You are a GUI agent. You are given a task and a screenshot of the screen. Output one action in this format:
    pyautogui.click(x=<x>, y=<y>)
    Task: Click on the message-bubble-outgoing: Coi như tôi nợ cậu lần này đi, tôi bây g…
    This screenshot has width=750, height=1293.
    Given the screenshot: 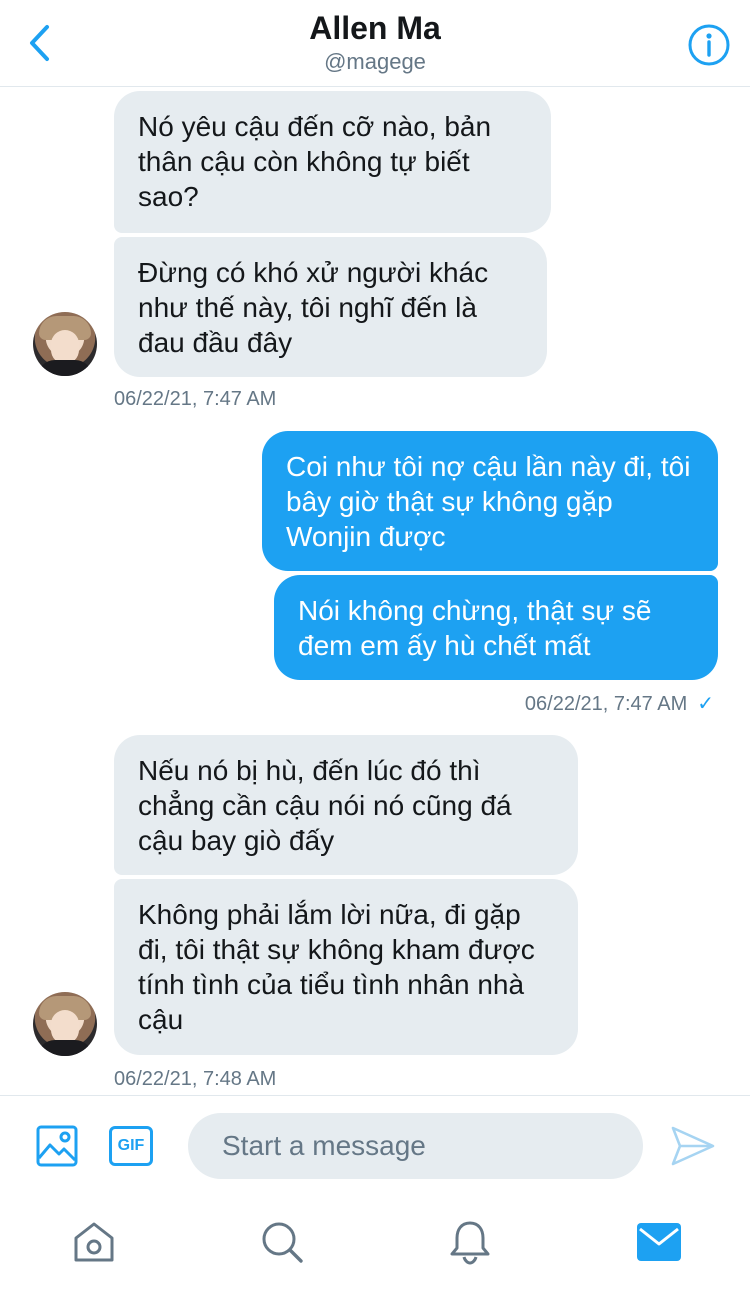 What is the action you would take?
    pyautogui.click(x=490, y=501)
    